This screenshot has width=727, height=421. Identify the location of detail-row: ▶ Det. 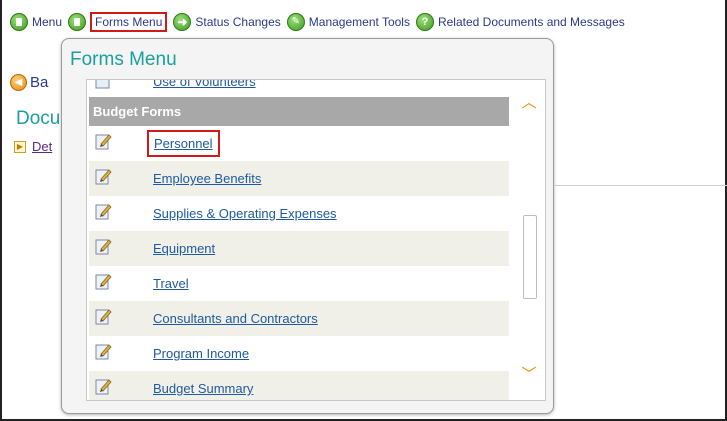
(33, 146).